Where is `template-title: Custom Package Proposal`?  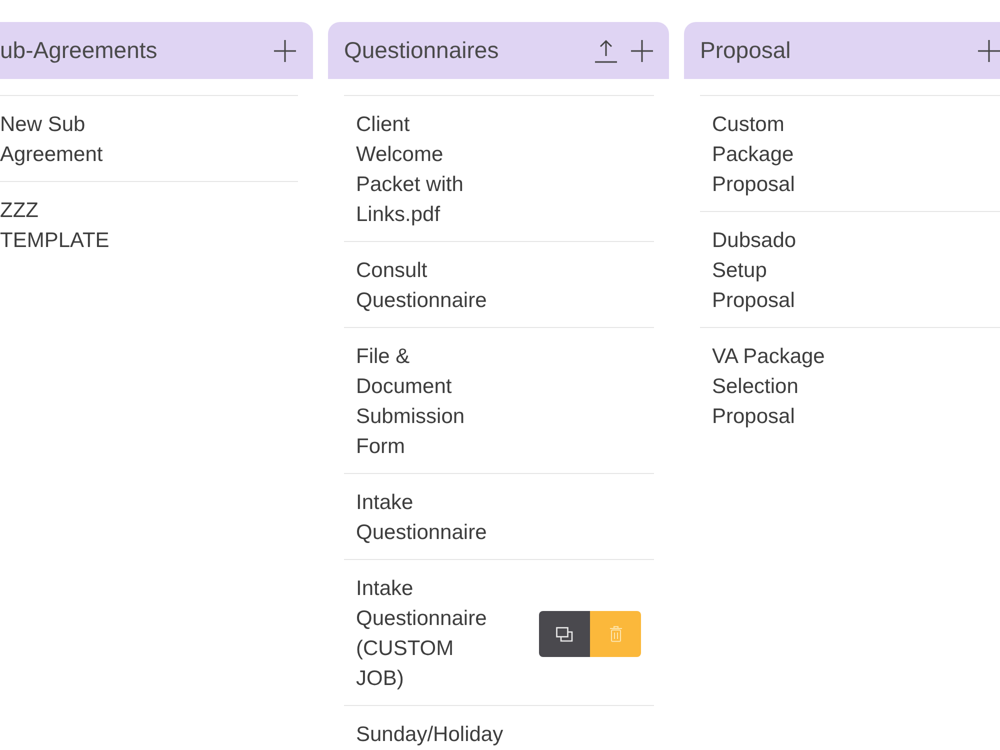 template-title: Custom Package Proposal is located at coordinates (754, 155).